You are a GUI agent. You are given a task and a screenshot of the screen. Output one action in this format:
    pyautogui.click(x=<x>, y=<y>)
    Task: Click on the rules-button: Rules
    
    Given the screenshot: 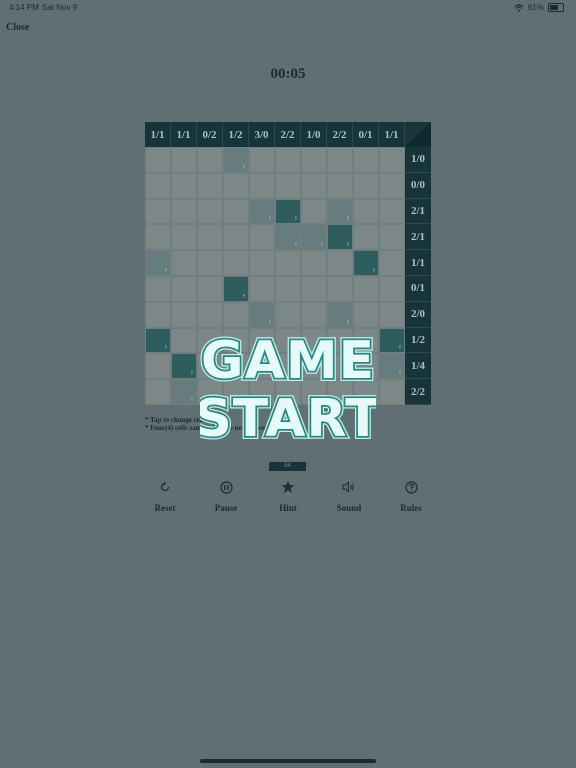 What is the action you would take?
    pyautogui.click(x=411, y=495)
    